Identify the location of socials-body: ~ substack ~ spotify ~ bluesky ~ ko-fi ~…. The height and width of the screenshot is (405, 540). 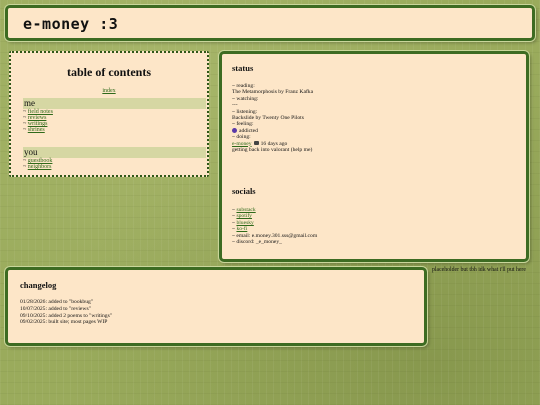
(274, 226).